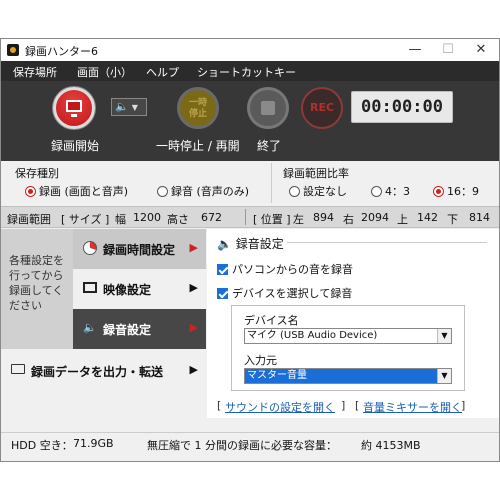 This screenshot has height=500, width=500. I want to click on audio-dropdown: 🔈 ▼, so click(129, 107).